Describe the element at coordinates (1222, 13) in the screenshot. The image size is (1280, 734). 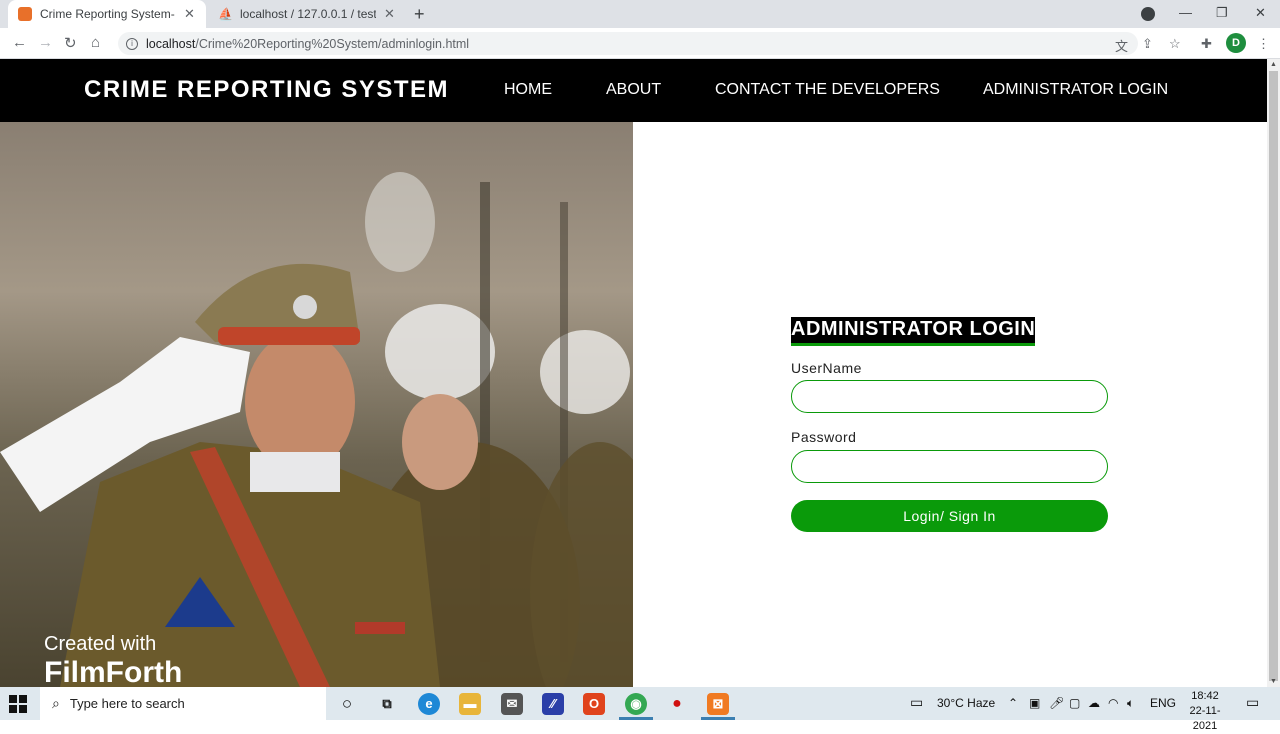
I see `restore-icon: ❐` at that location.